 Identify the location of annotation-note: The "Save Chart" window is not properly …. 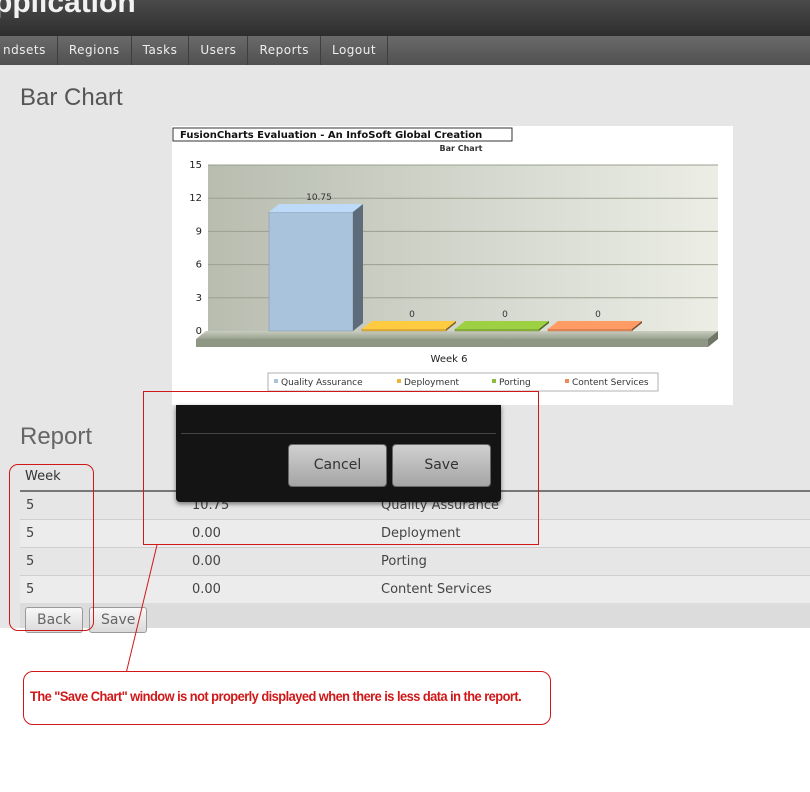
(287, 698).